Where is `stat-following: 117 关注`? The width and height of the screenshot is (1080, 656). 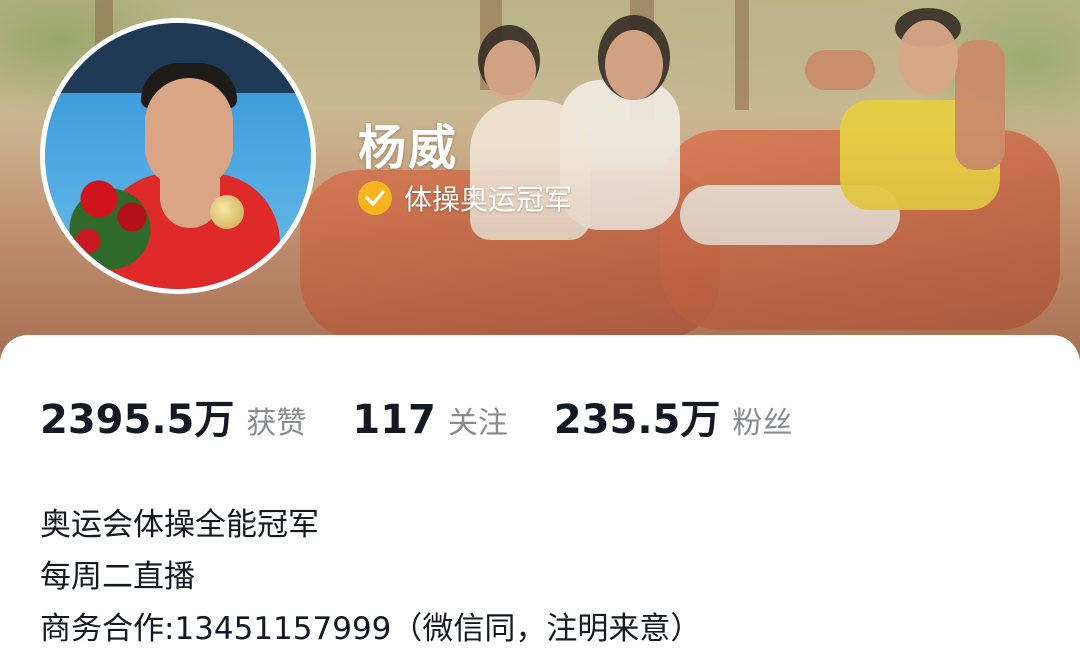 stat-following: 117 关注 is located at coordinates (430, 420).